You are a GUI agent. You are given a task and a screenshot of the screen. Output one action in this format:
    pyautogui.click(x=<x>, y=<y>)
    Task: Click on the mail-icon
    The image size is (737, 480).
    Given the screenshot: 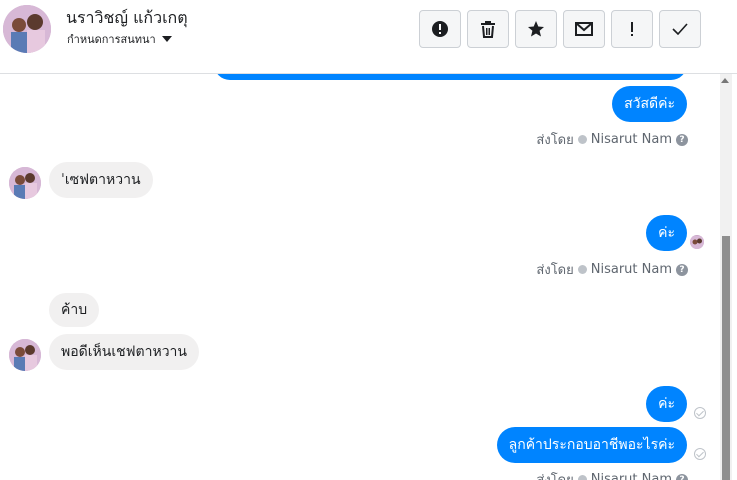 What is the action you would take?
    pyautogui.click(x=584, y=29)
    